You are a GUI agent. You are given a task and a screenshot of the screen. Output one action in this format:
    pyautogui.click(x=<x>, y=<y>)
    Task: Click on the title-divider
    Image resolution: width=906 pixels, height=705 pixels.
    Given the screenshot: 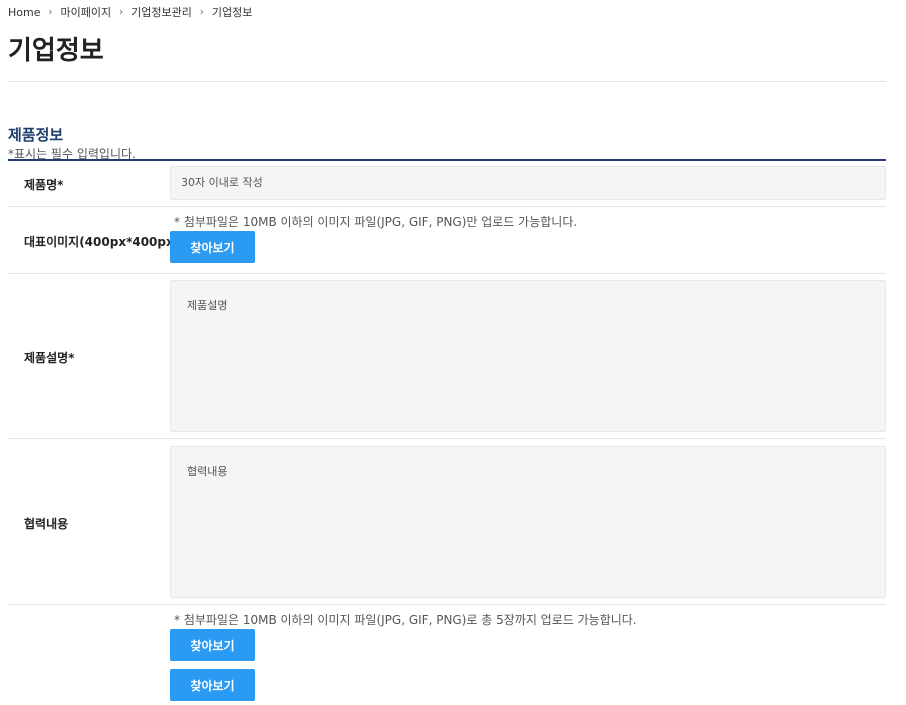 What is the action you would take?
    pyautogui.click(x=447, y=81)
    